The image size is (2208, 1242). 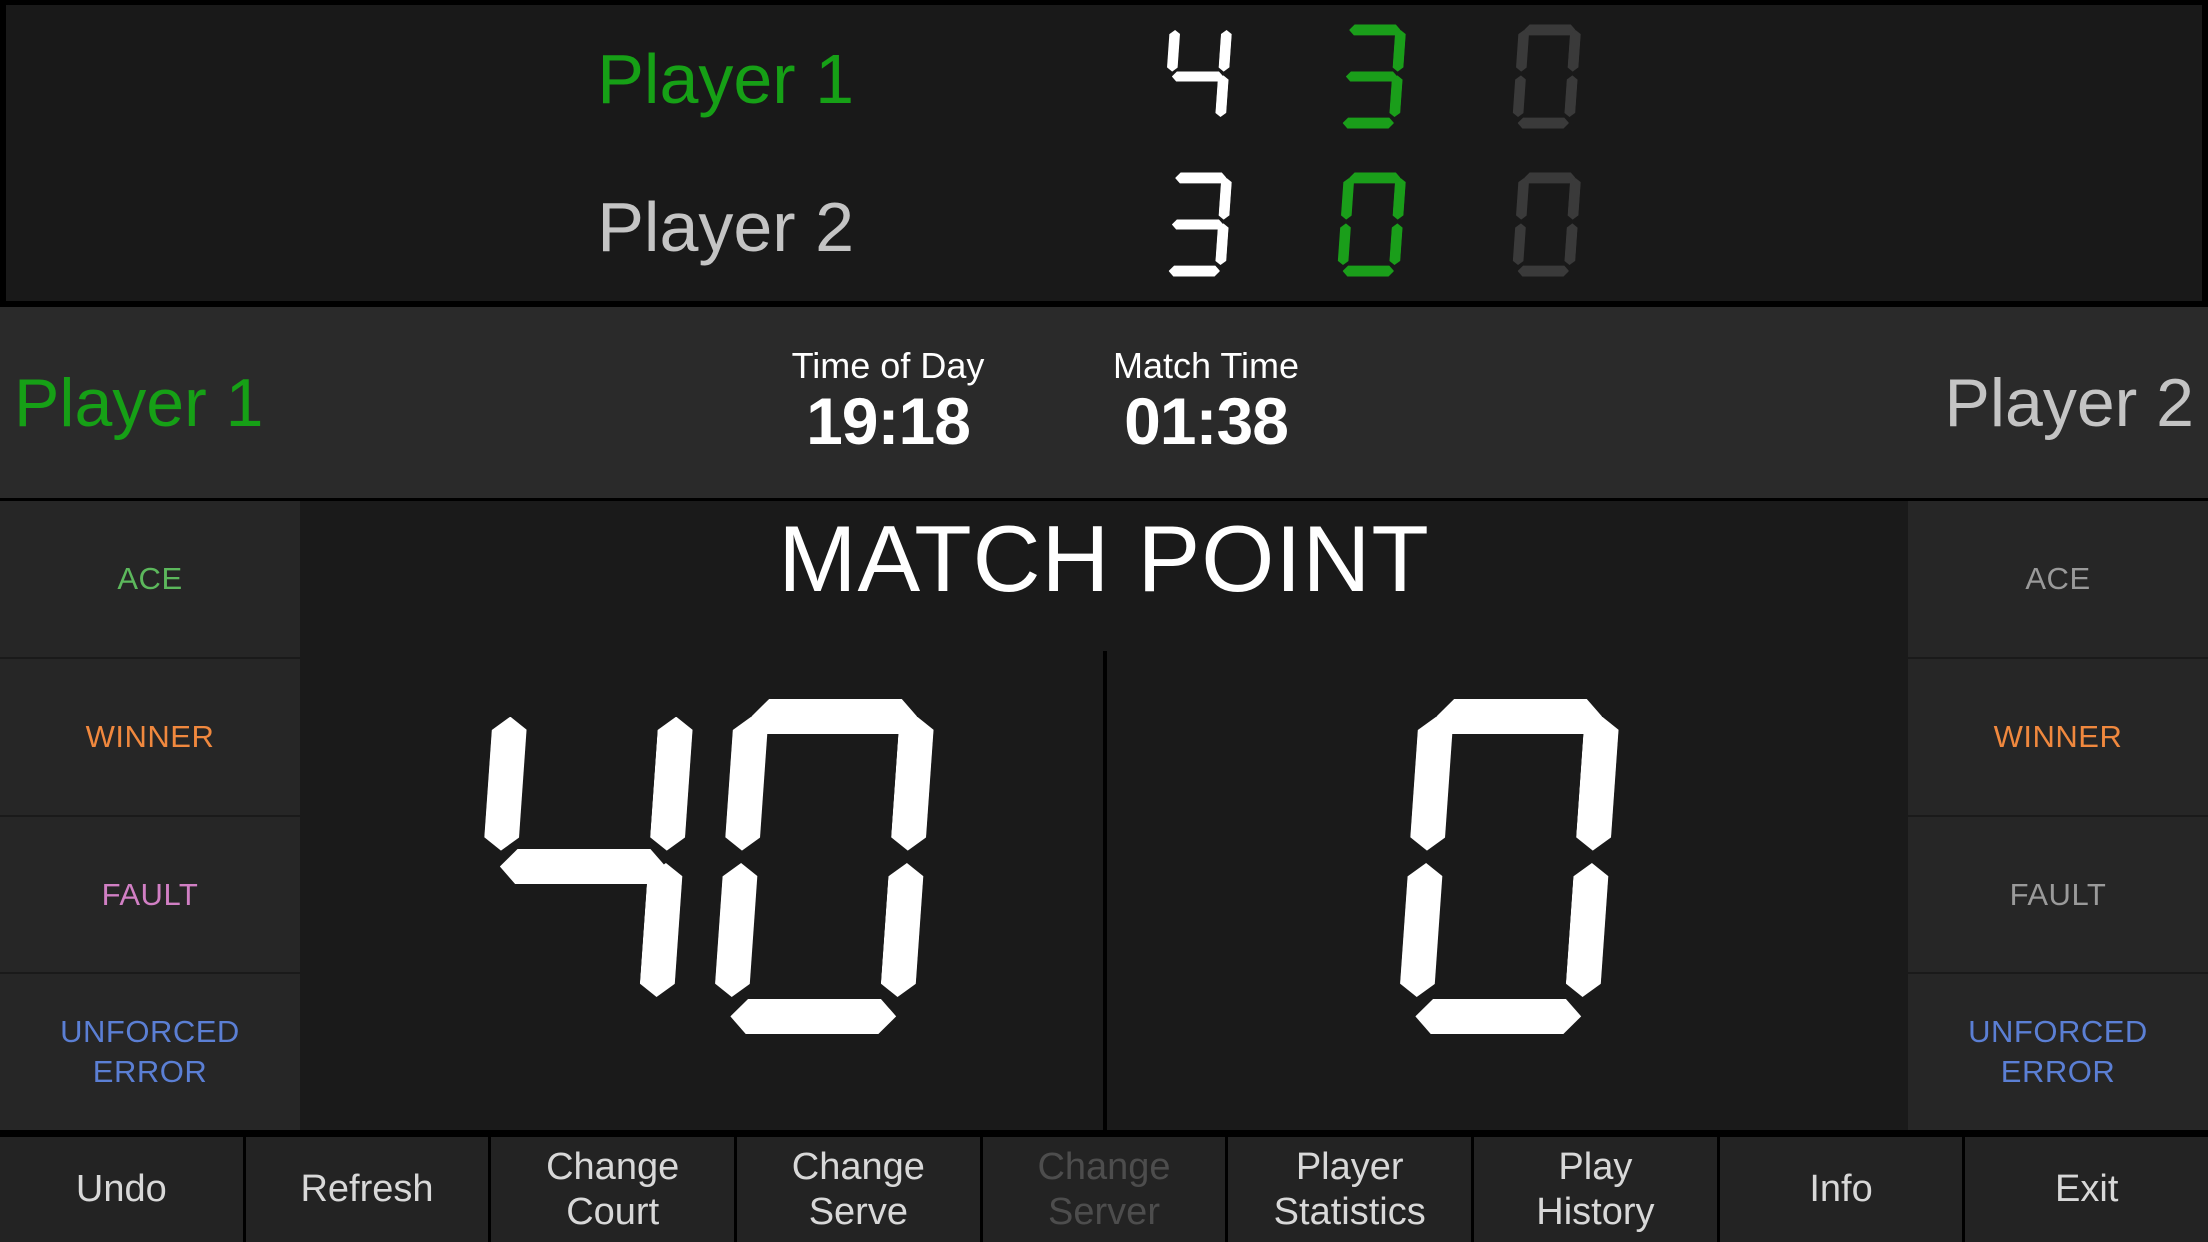 What do you see at coordinates (150, 580) in the screenshot?
I see `player1-action-ace: ACE` at bounding box center [150, 580].